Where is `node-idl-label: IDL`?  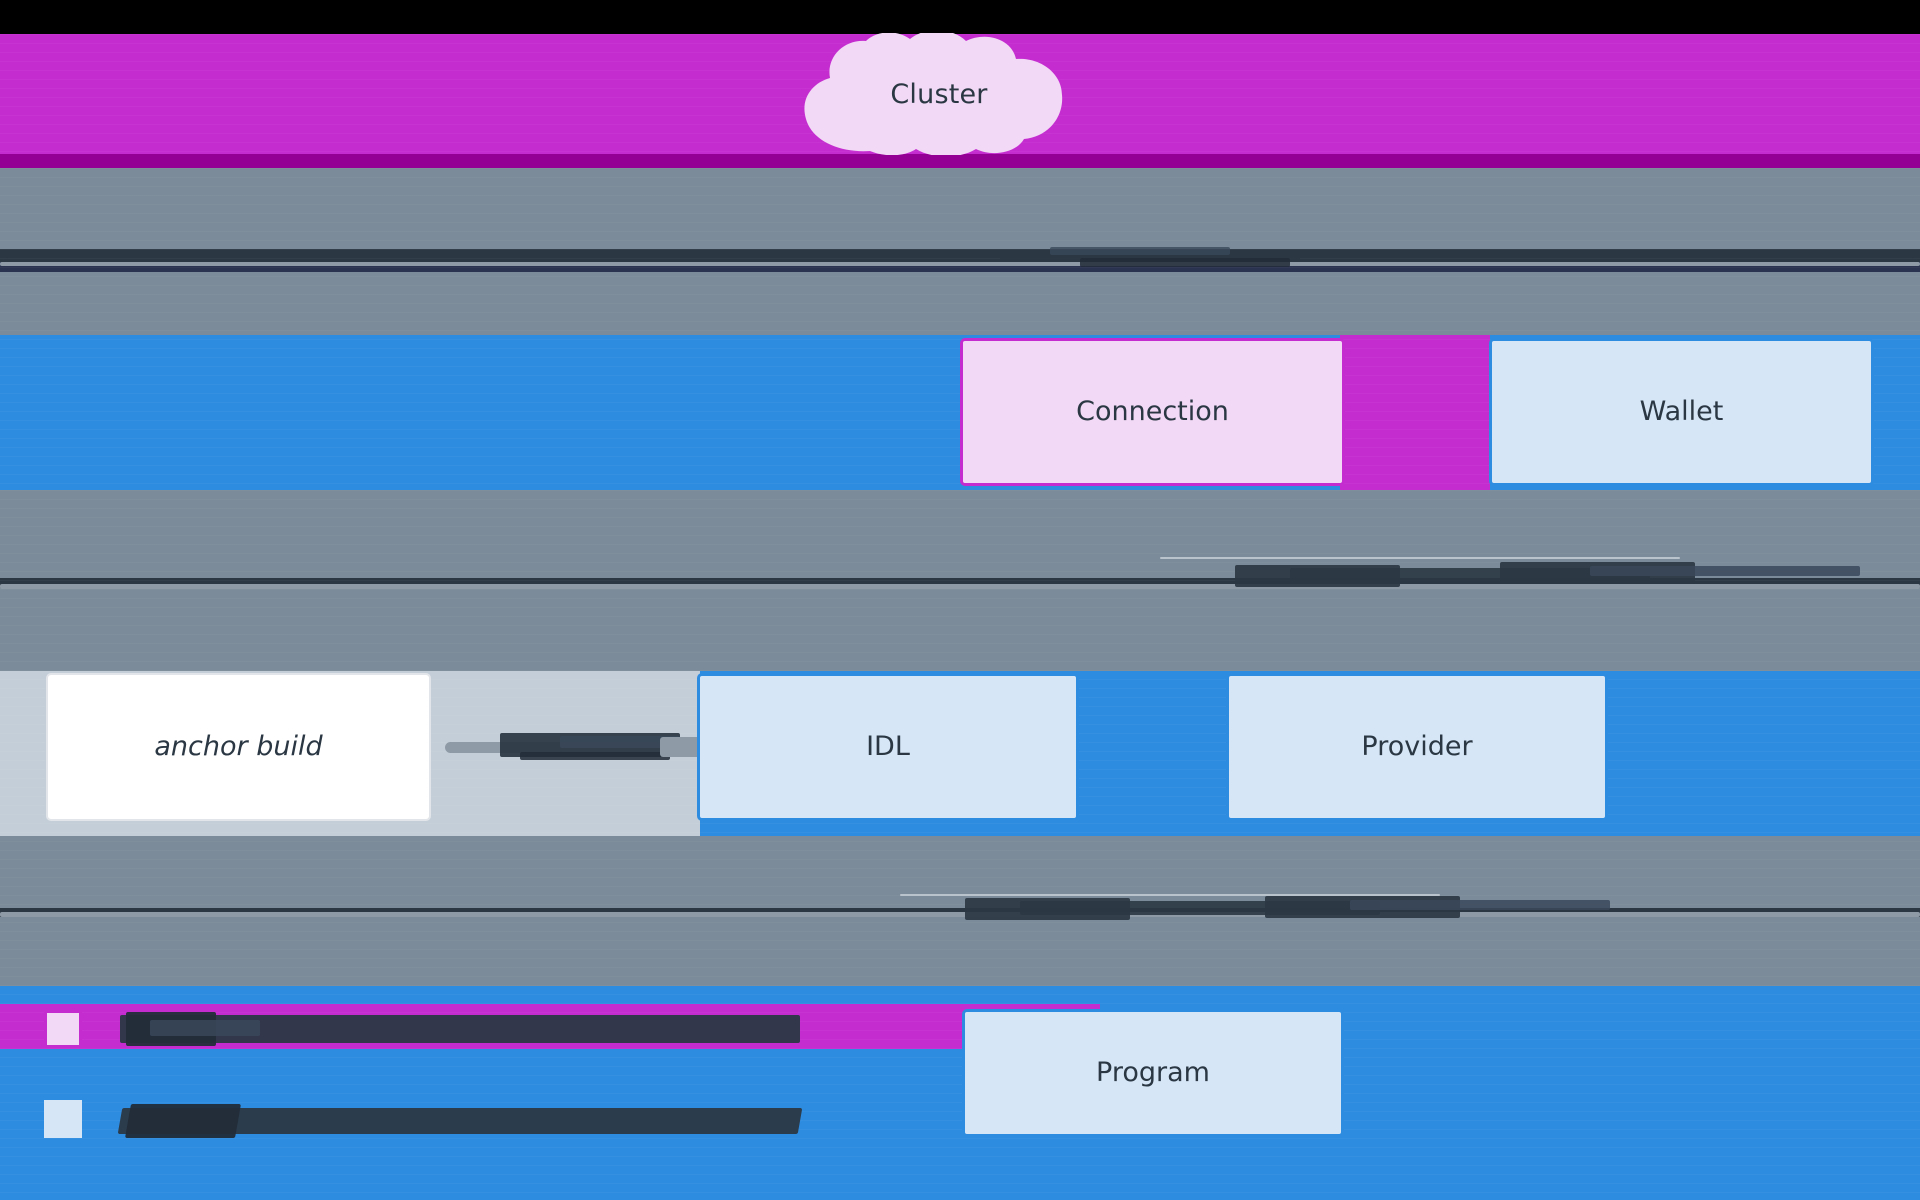
node-idl-label: IDL is located at coordinates (888, 747).